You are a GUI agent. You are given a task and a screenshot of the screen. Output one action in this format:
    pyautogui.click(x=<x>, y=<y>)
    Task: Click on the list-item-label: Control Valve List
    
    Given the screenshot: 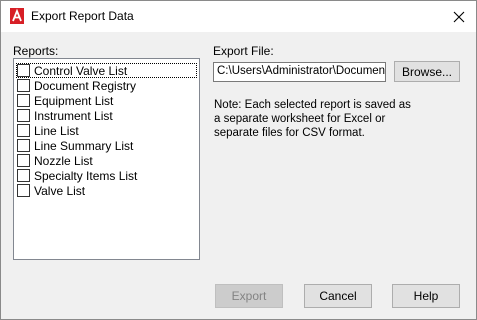 What is the action you would take?
    pyautogui.click(x=81, y=70)
    